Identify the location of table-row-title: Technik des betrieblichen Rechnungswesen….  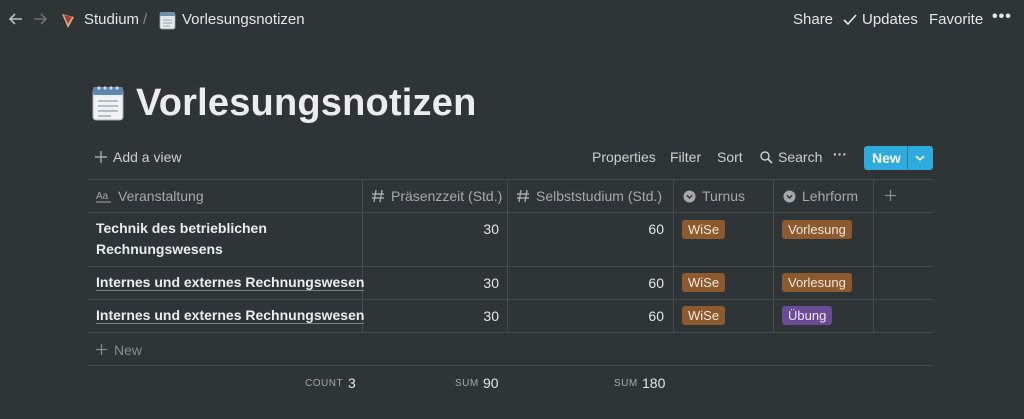
(181, 239).